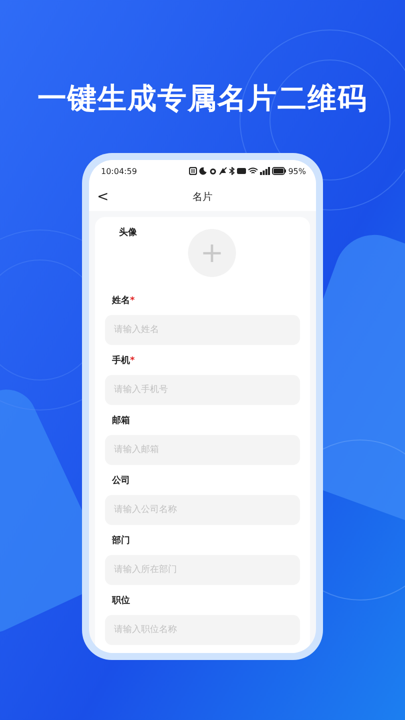  Describe the element at coordinates (203, 98) in the screenshot. I see `headline: 一键生成专属名片二维码` at that location.